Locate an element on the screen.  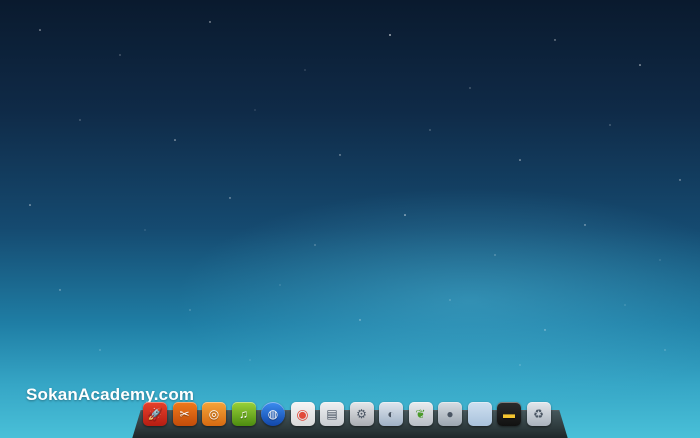
trash-icon: ♻ is located at coordinates (538, 414).